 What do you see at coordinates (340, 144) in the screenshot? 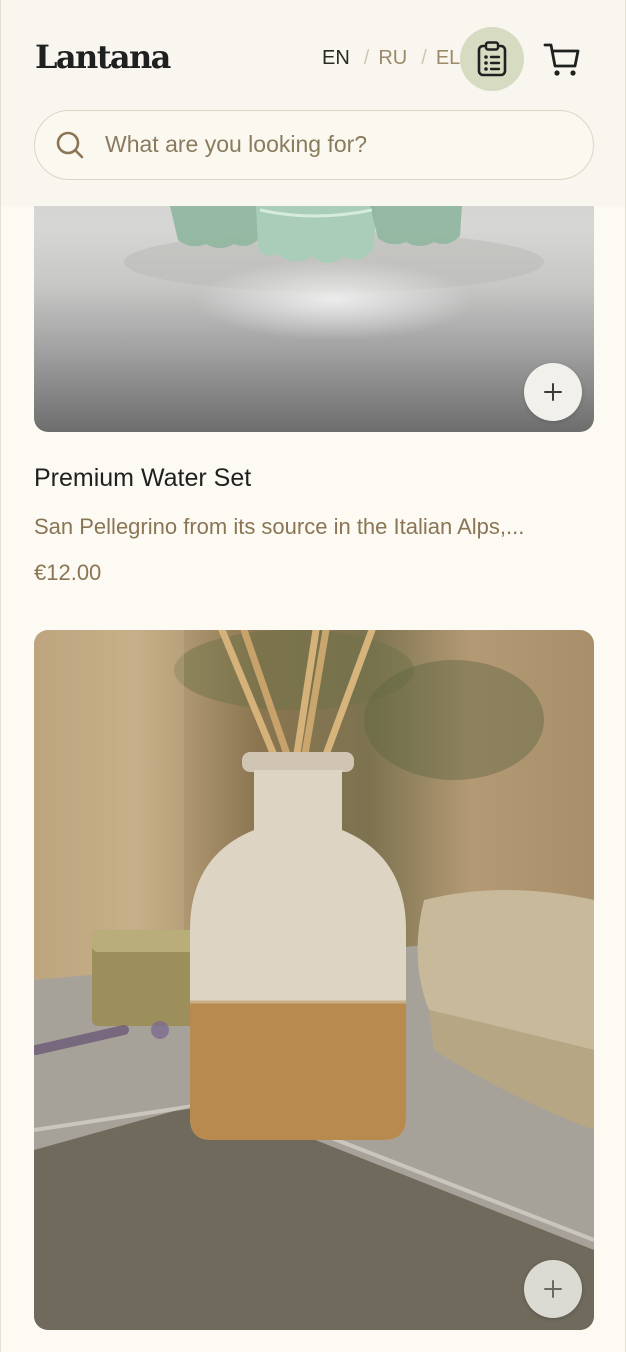
I see `search-input` at bounding box center [340, 144].